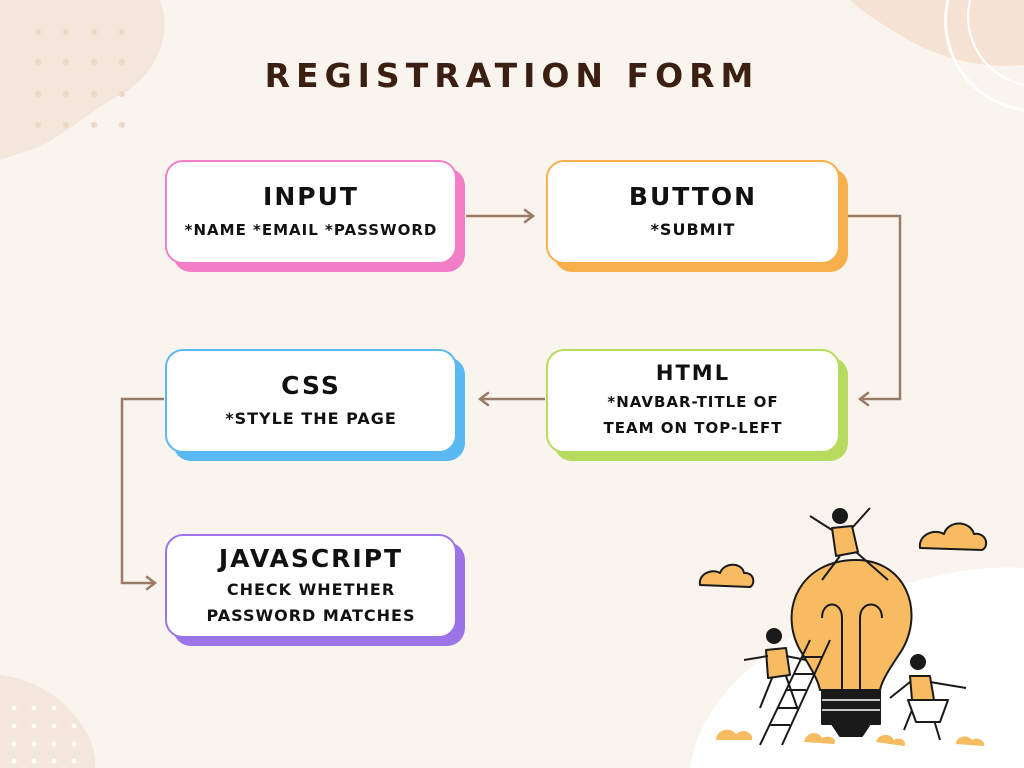 The height and width of the screenshot is (768, 1024). I want to click on node-html: HTML *NAVBAR-TITLE OF TEAM ON TOP-LEFT, so click(697, 405).